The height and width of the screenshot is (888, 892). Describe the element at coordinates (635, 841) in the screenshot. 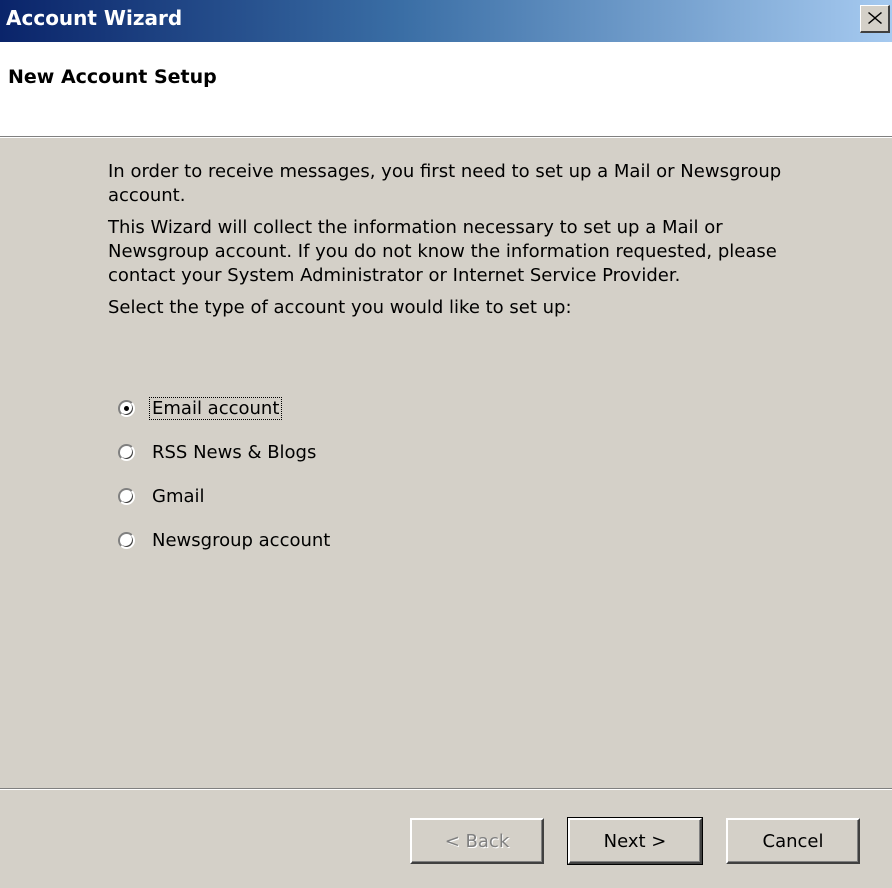

I see `next-button: Next >` at that location.